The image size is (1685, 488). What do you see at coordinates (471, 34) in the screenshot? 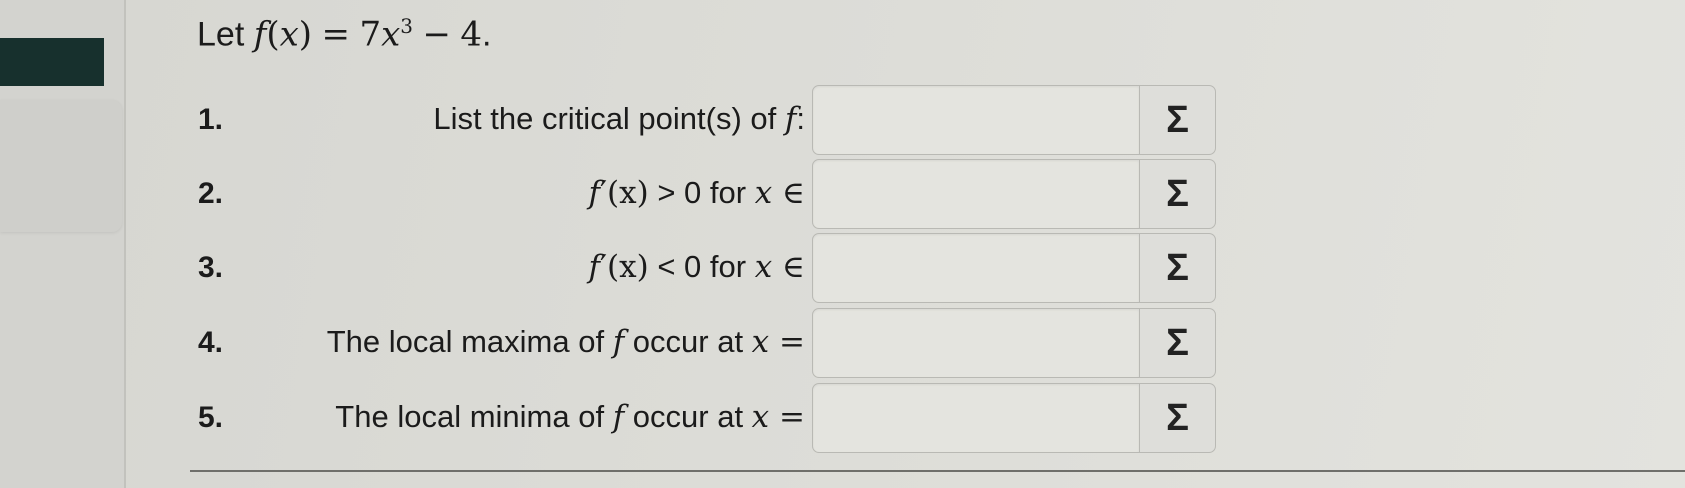
I see `constant: 4` at bounding box center [471, 34].